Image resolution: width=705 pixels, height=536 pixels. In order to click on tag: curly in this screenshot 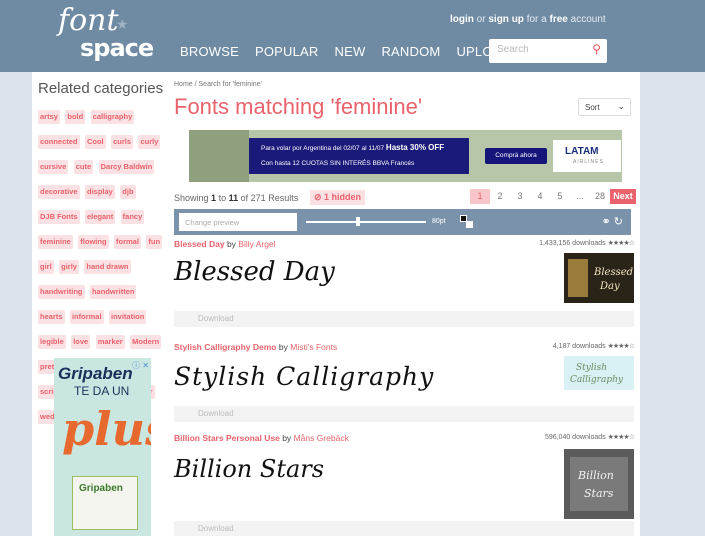, I will do `click(149, 142)`.